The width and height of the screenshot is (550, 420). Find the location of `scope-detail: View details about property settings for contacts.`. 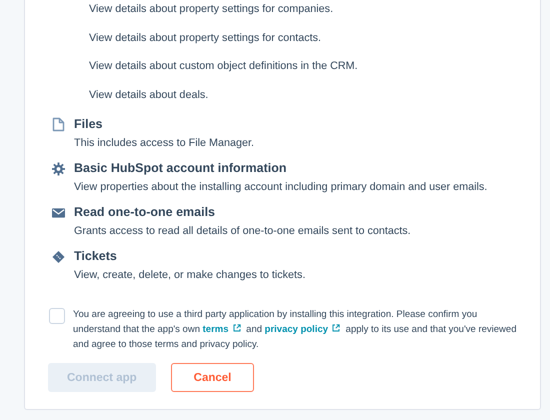

scope-detail: View details about property settings for contacts. is located at coordinates (205, 38).